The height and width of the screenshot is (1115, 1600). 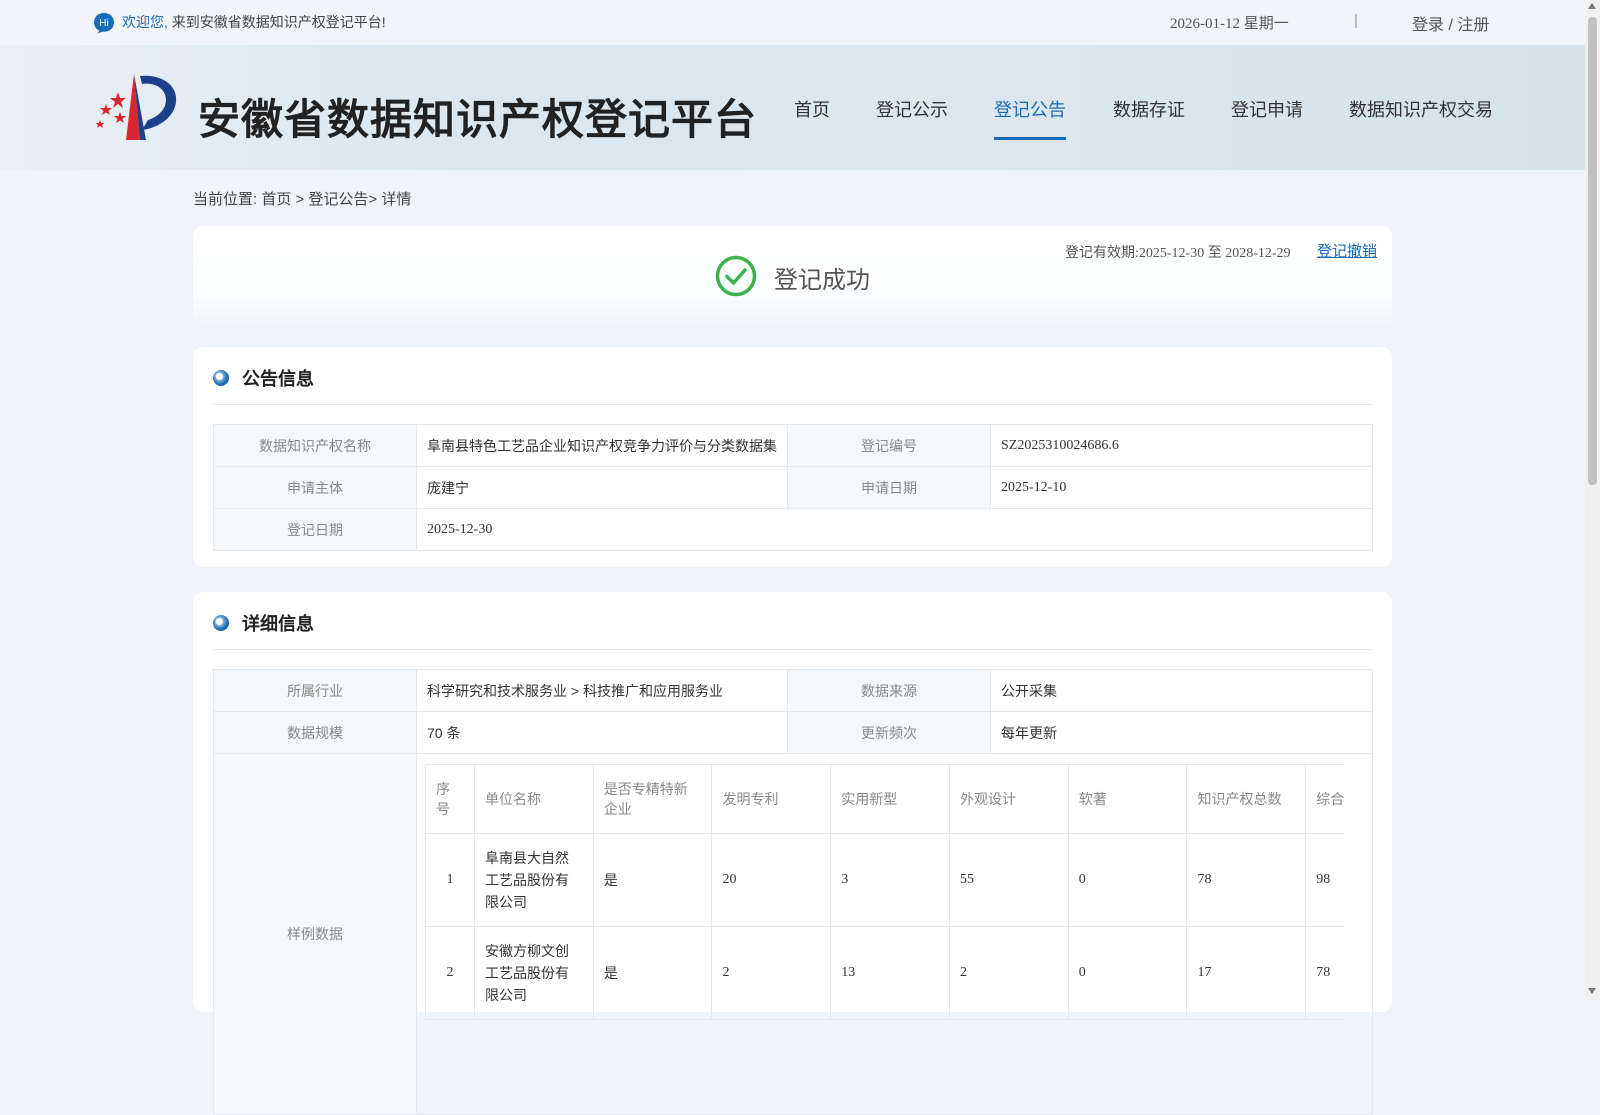 I want to click on col-header-company: 单位名称, so click(x=533, y=799).